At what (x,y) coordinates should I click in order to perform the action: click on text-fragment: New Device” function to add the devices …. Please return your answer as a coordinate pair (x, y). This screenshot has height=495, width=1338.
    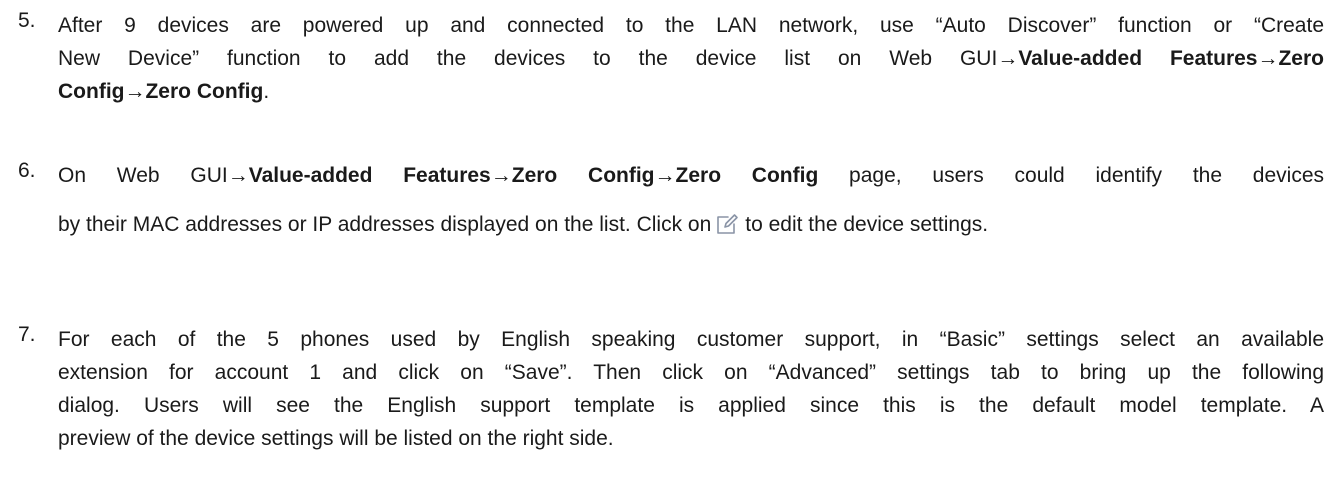
    Looking at the image, I should click on (528, 58).